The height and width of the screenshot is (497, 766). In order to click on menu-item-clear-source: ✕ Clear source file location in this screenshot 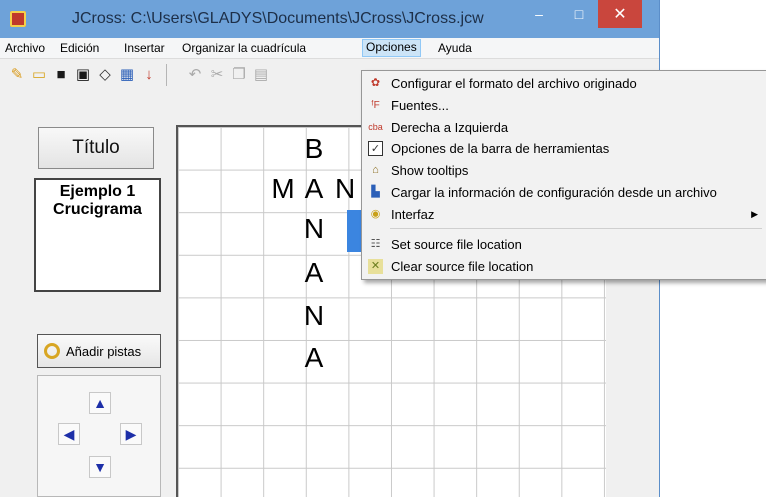, I will do `click(564, 266)`.